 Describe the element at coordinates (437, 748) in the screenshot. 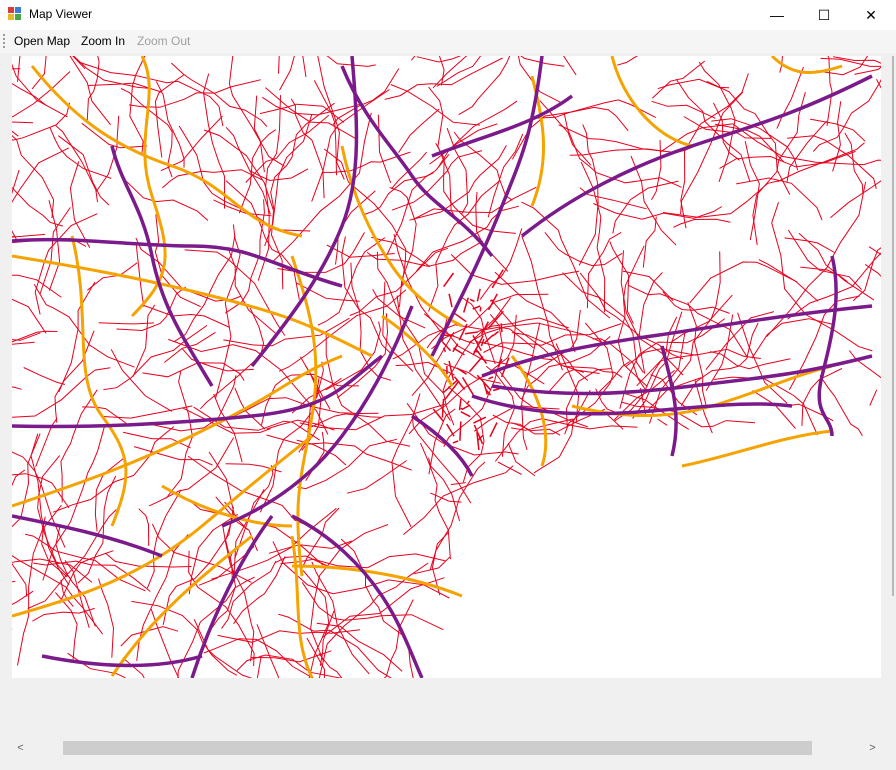

I see `scrollbar-thumb` at that location.